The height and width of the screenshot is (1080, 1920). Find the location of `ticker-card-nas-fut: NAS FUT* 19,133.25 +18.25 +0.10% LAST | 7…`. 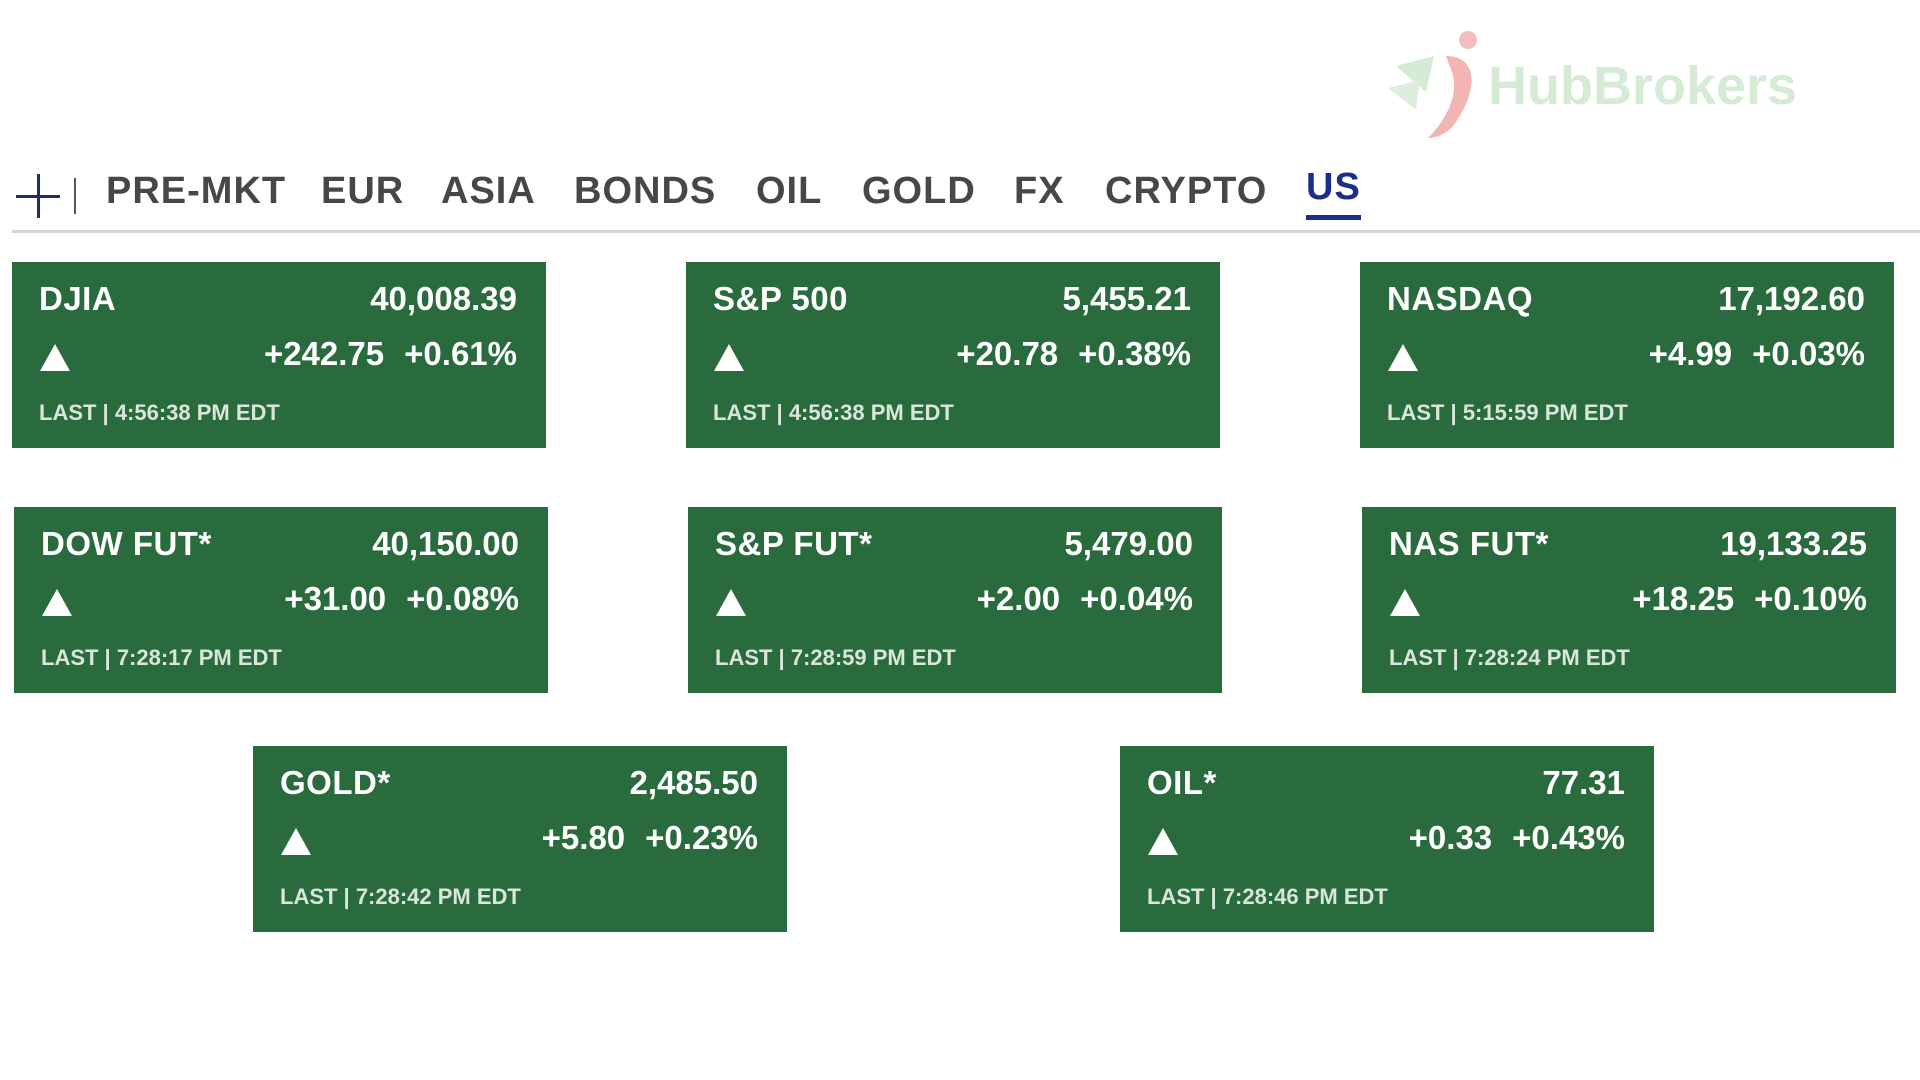

ticker-card-nas-fut: NAS FUT* 19,133.25 +18.25 +0.10% LAST | 7… is located at coordinates (1629, 600).